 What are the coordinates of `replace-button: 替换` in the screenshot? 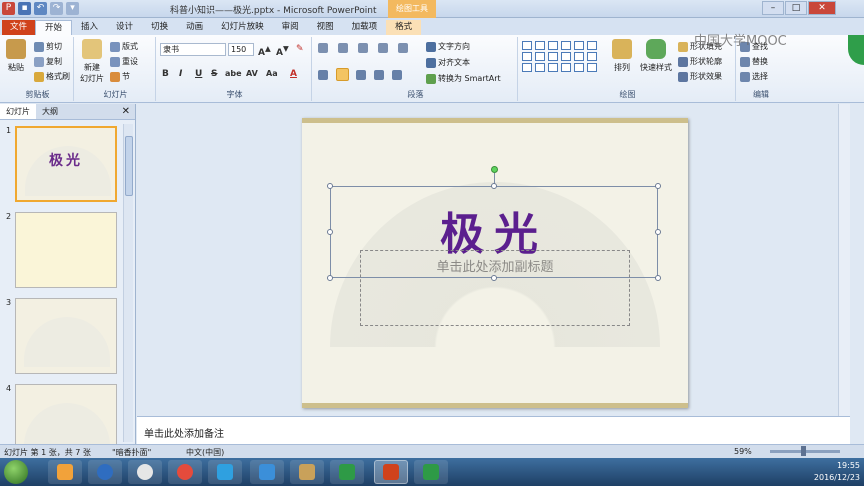 It's located at (754, 61).